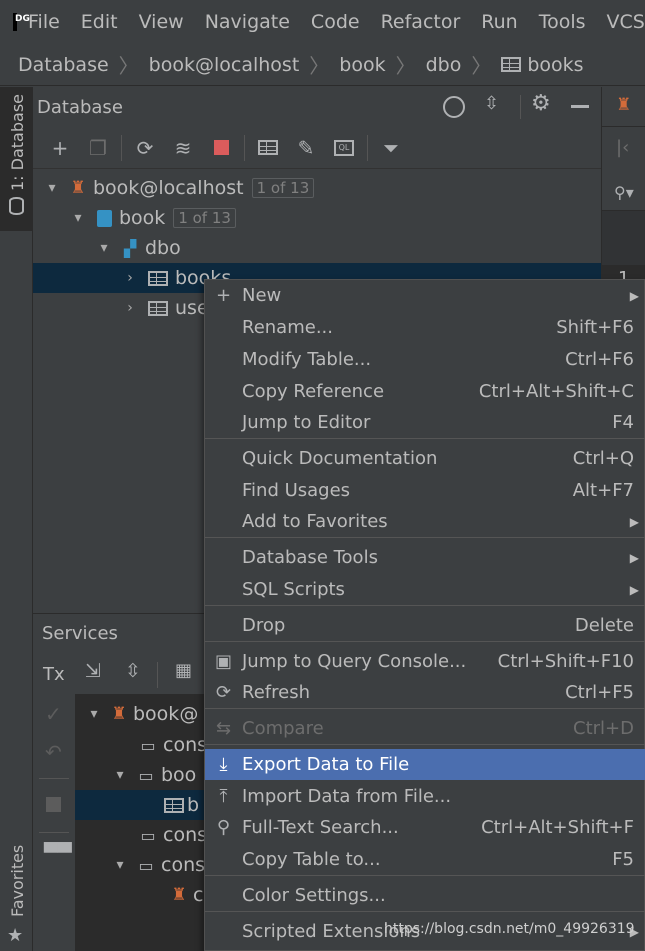 Image resolution: width=645 pixels, height=951 pixels. I want to click on query-console-icon: QL, so click(344, 148).